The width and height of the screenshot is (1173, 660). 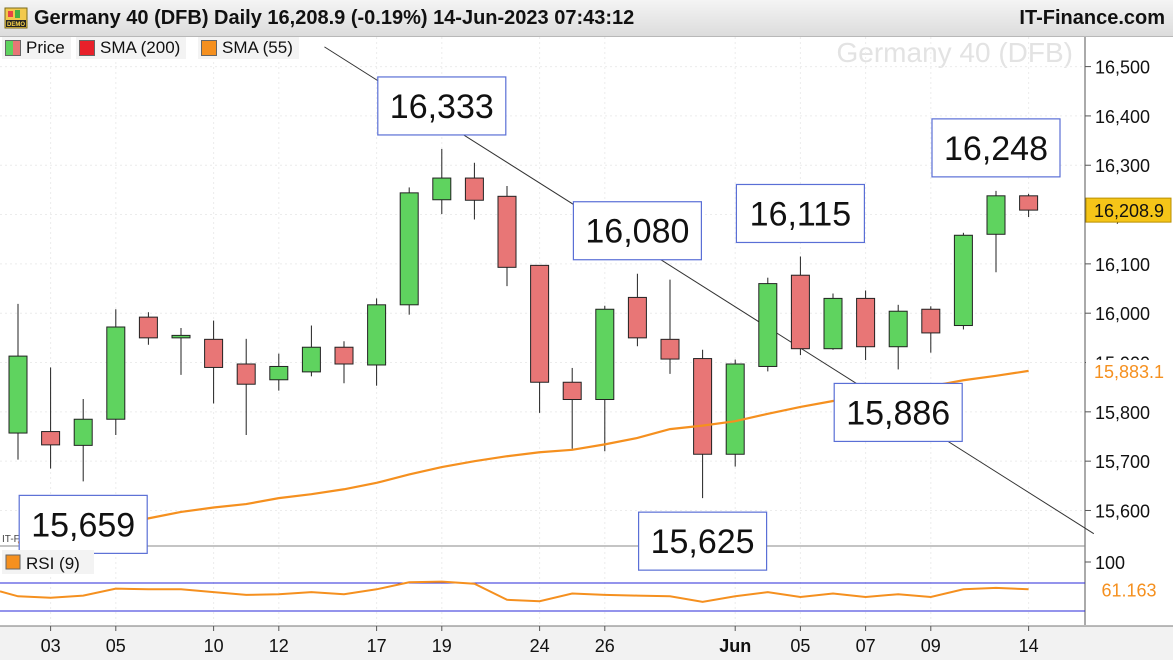 I want to click on rsi-tick-label: 100, so click(x=1110, y=563).